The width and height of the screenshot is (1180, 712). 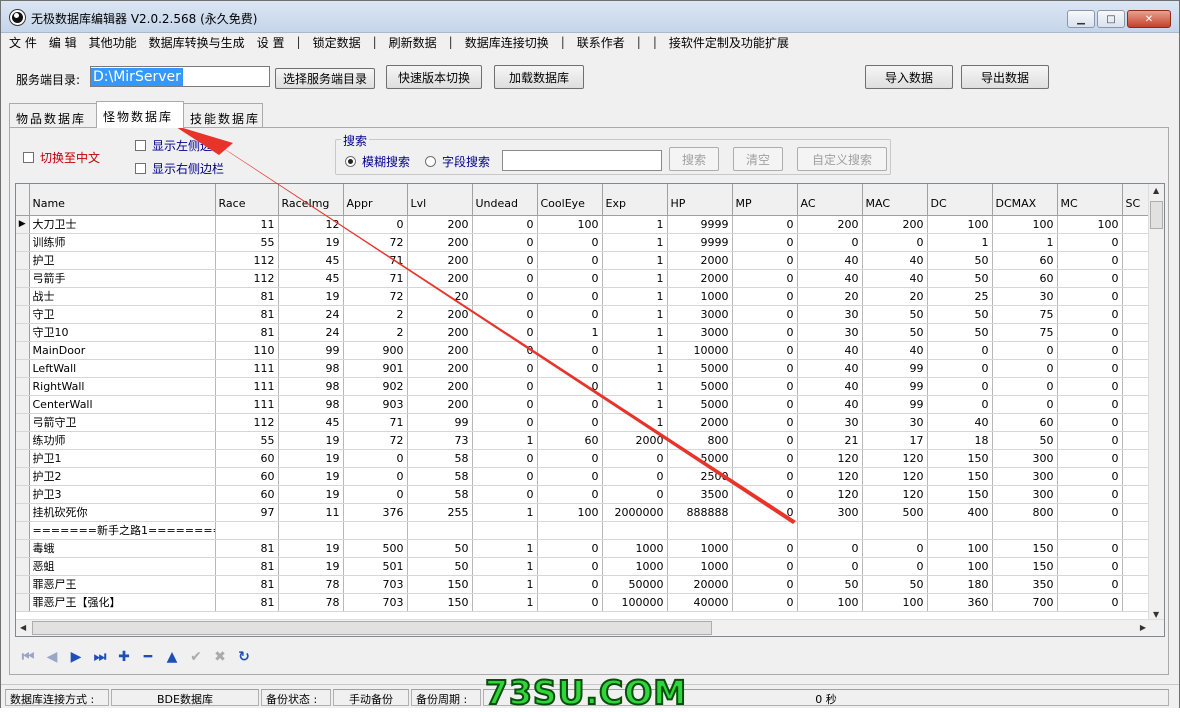 What do you see at coordinates (830, 296) in the screenshot?
I see `cell-ac: 20` at bounding box center [830, 296].